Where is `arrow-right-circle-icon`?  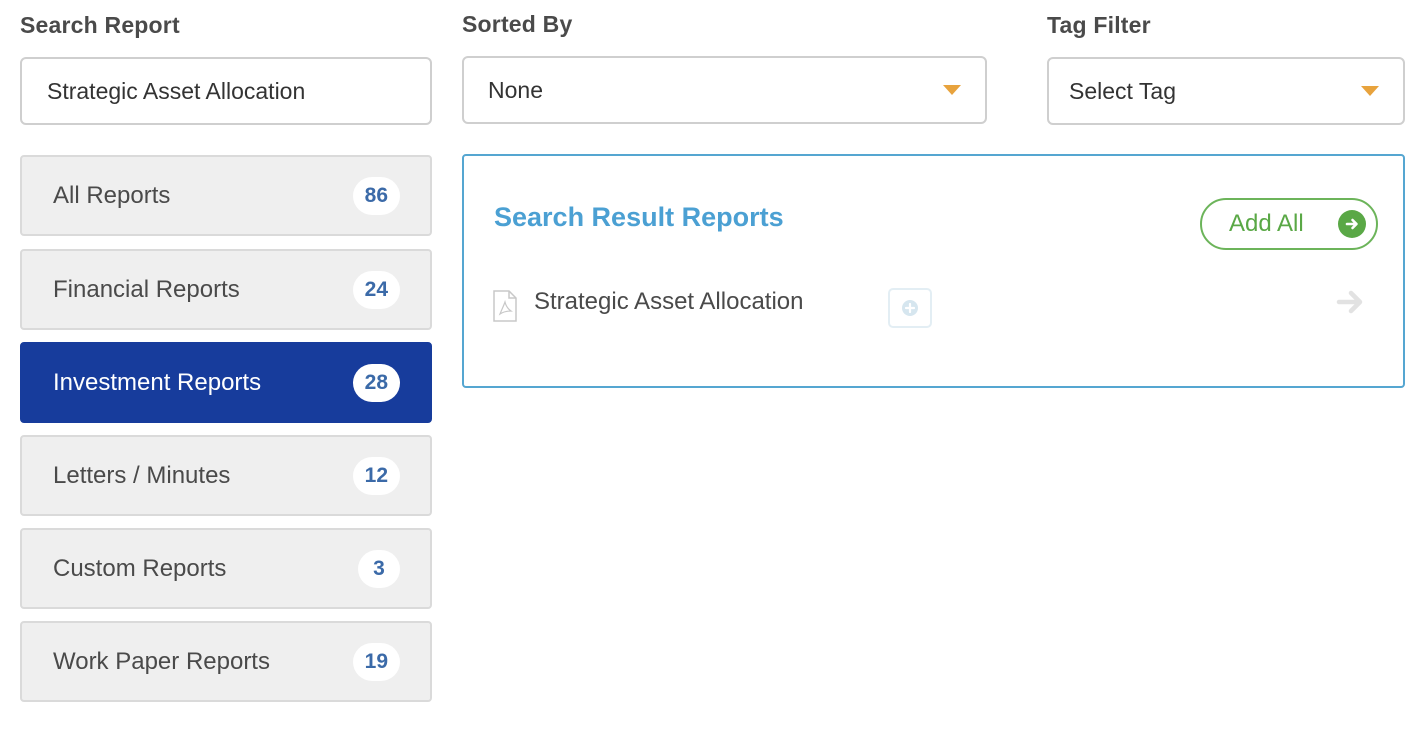 arrow-right-circle-icon is located at coordinates (1352, 224).